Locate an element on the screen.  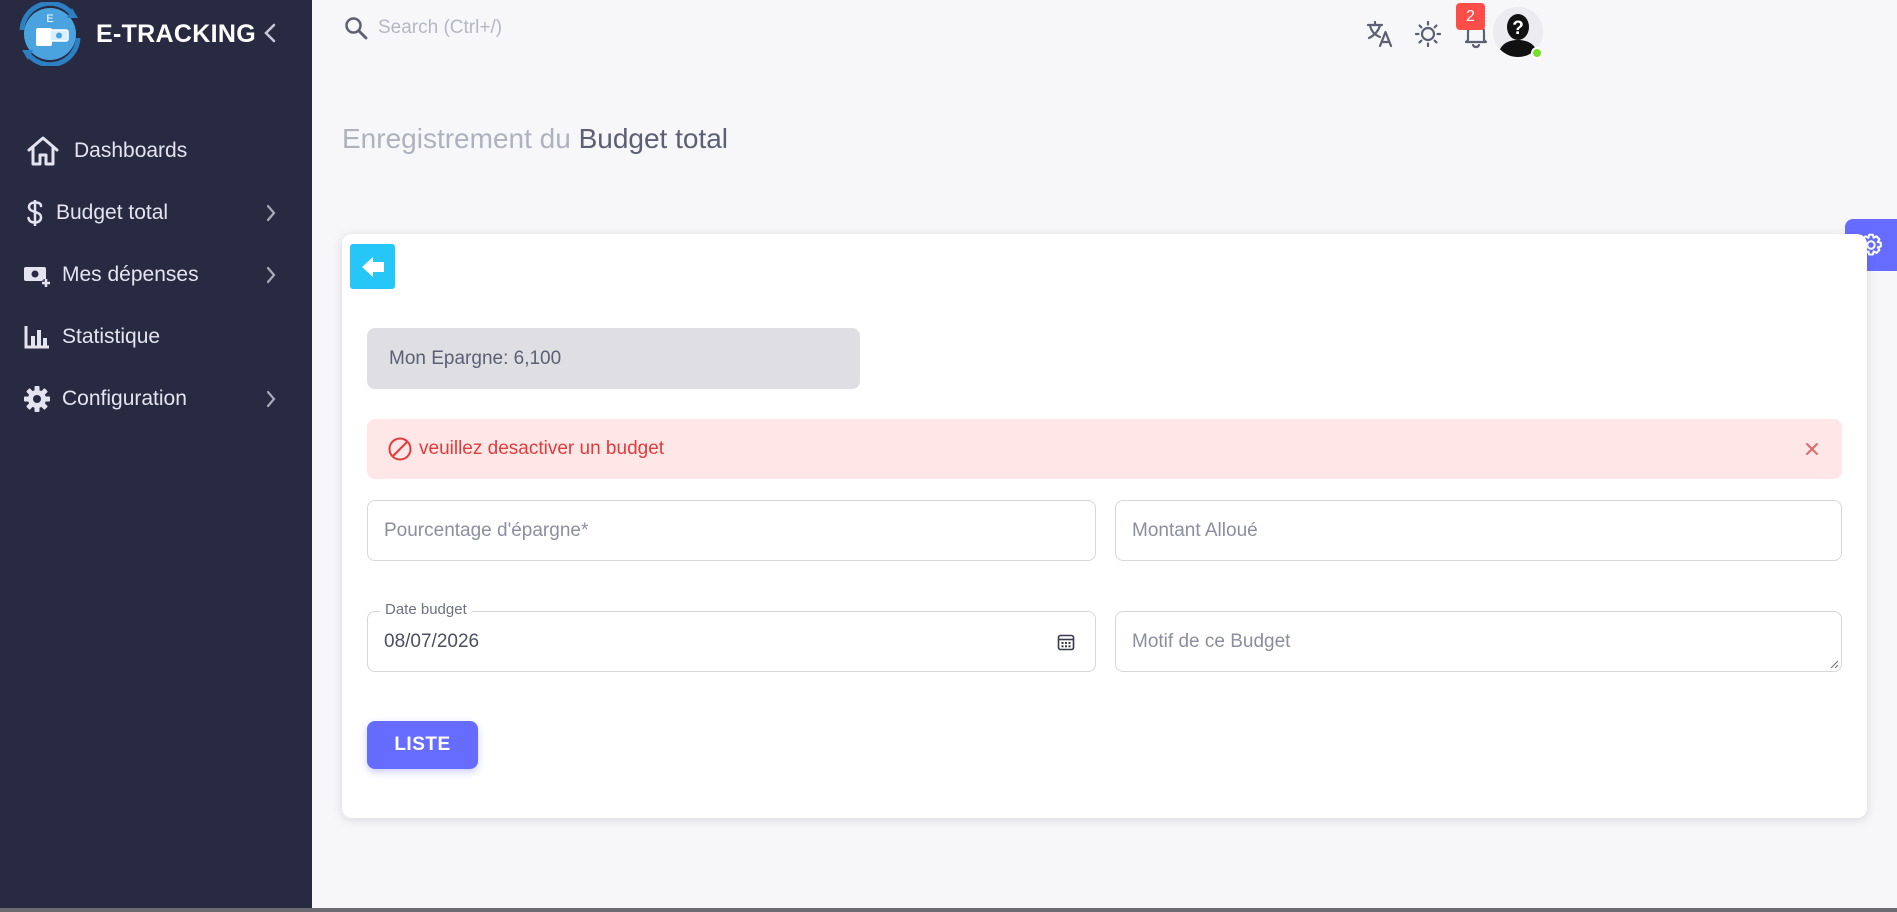
calendar-icon is located at coordinates (1066, 642).